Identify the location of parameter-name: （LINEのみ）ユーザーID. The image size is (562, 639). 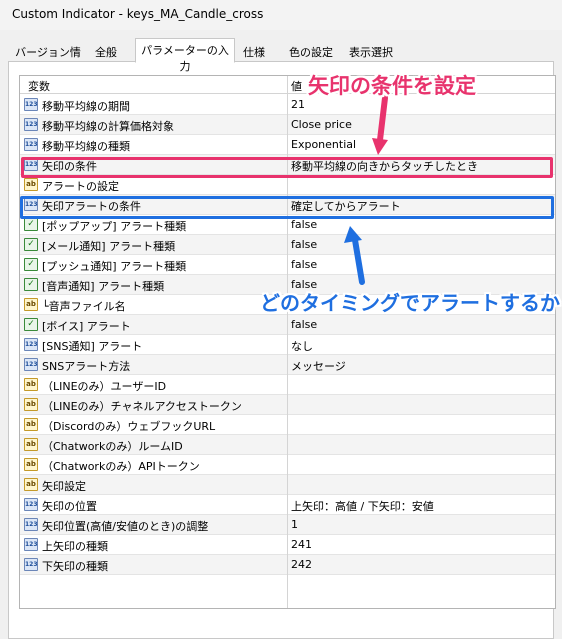
(104, 386).